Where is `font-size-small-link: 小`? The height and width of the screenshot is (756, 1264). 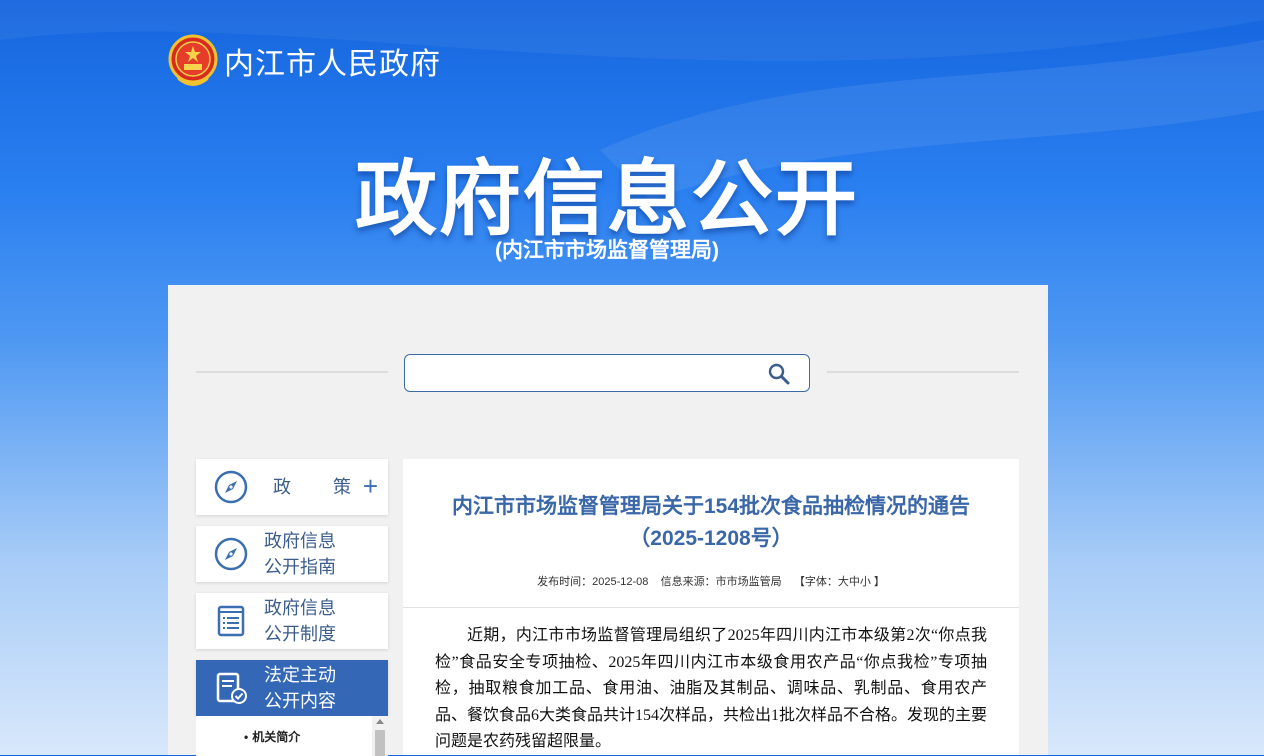
font-size-small-link: 小 is located at coordinates (865, 582).